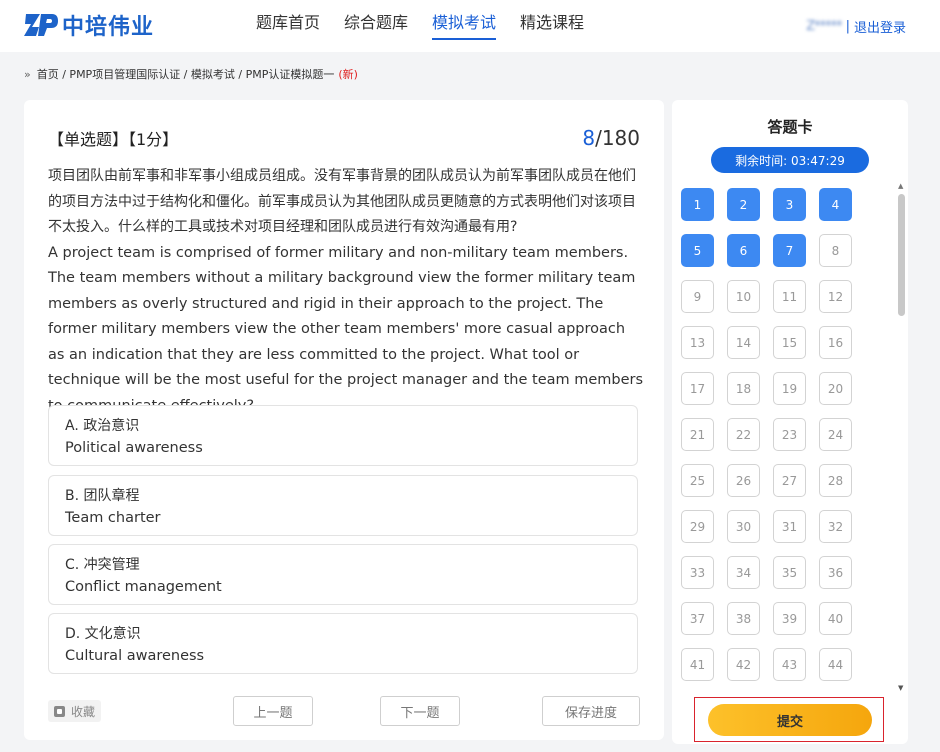 Image resolution: width=940 pixels, height=752 pixels. Describe the element at coordinates (343, 435) in the screenshot. I see `option-a: A. 政治意识 Political awareness` at that location.